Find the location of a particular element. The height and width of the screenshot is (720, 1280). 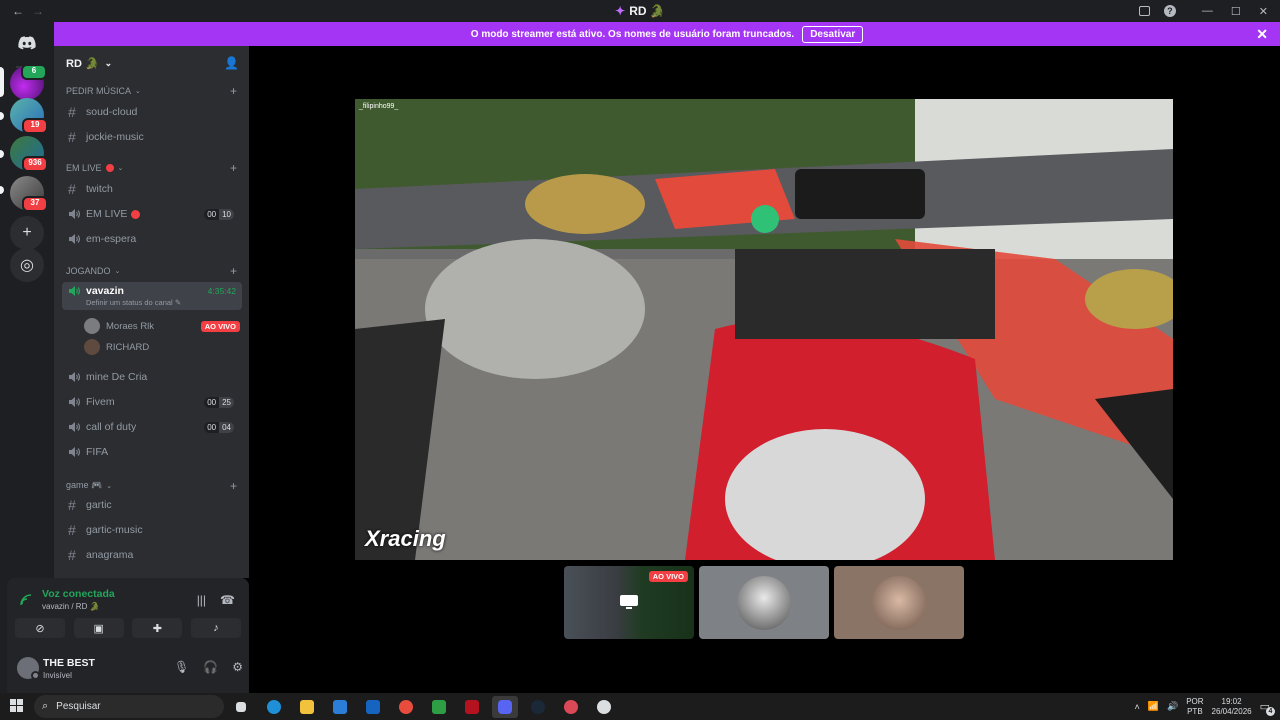

channel-fivem: Fivem 00 25 is located at coordinates (152, 402).